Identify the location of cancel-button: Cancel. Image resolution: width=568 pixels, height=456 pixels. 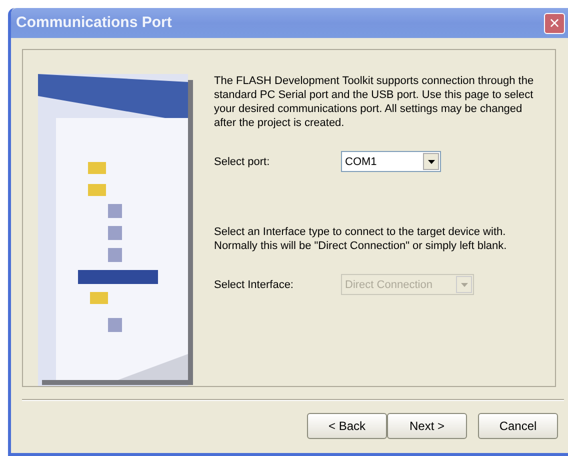
(518, 426).